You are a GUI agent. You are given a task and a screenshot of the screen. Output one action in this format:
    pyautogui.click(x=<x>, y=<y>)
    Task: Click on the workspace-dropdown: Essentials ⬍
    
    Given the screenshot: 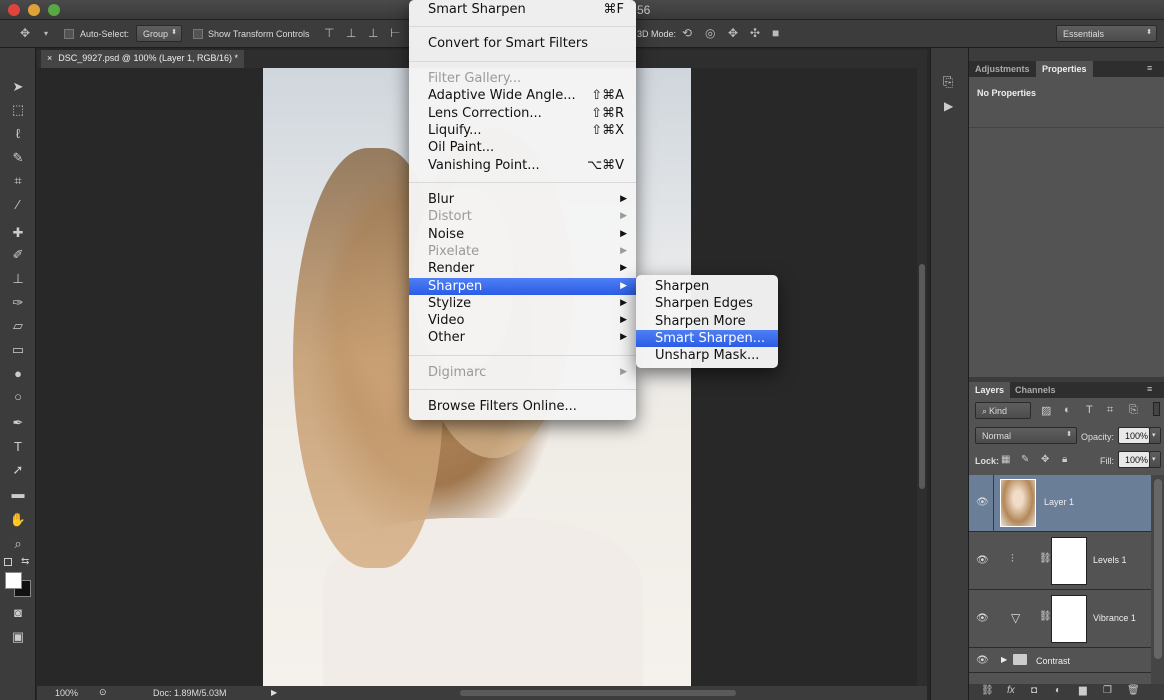 What is the action you would take?
    pyautogui.click(x=1106, y=33)
    